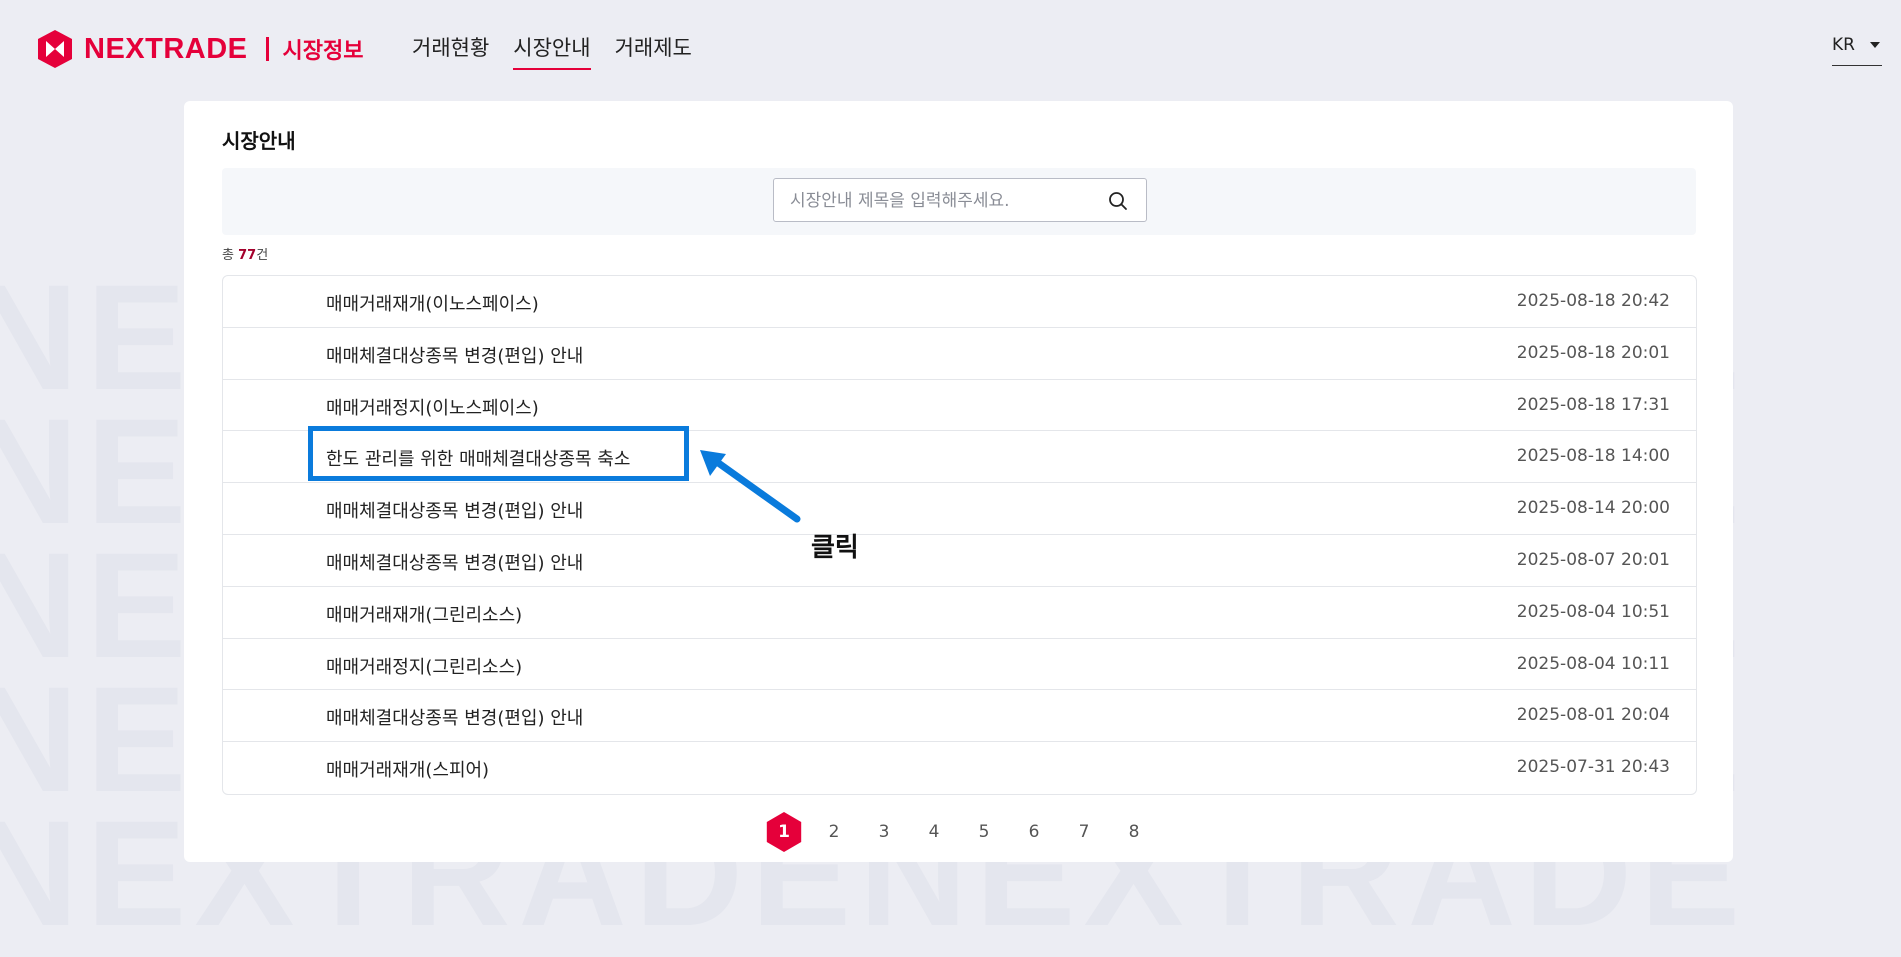  Describe the element at coordinates (959, 457) in the screenshot. I see `notice-row: 한도 관리를 위한 매매체결대상종목 축소 2025-08-18 14:00` at that location.